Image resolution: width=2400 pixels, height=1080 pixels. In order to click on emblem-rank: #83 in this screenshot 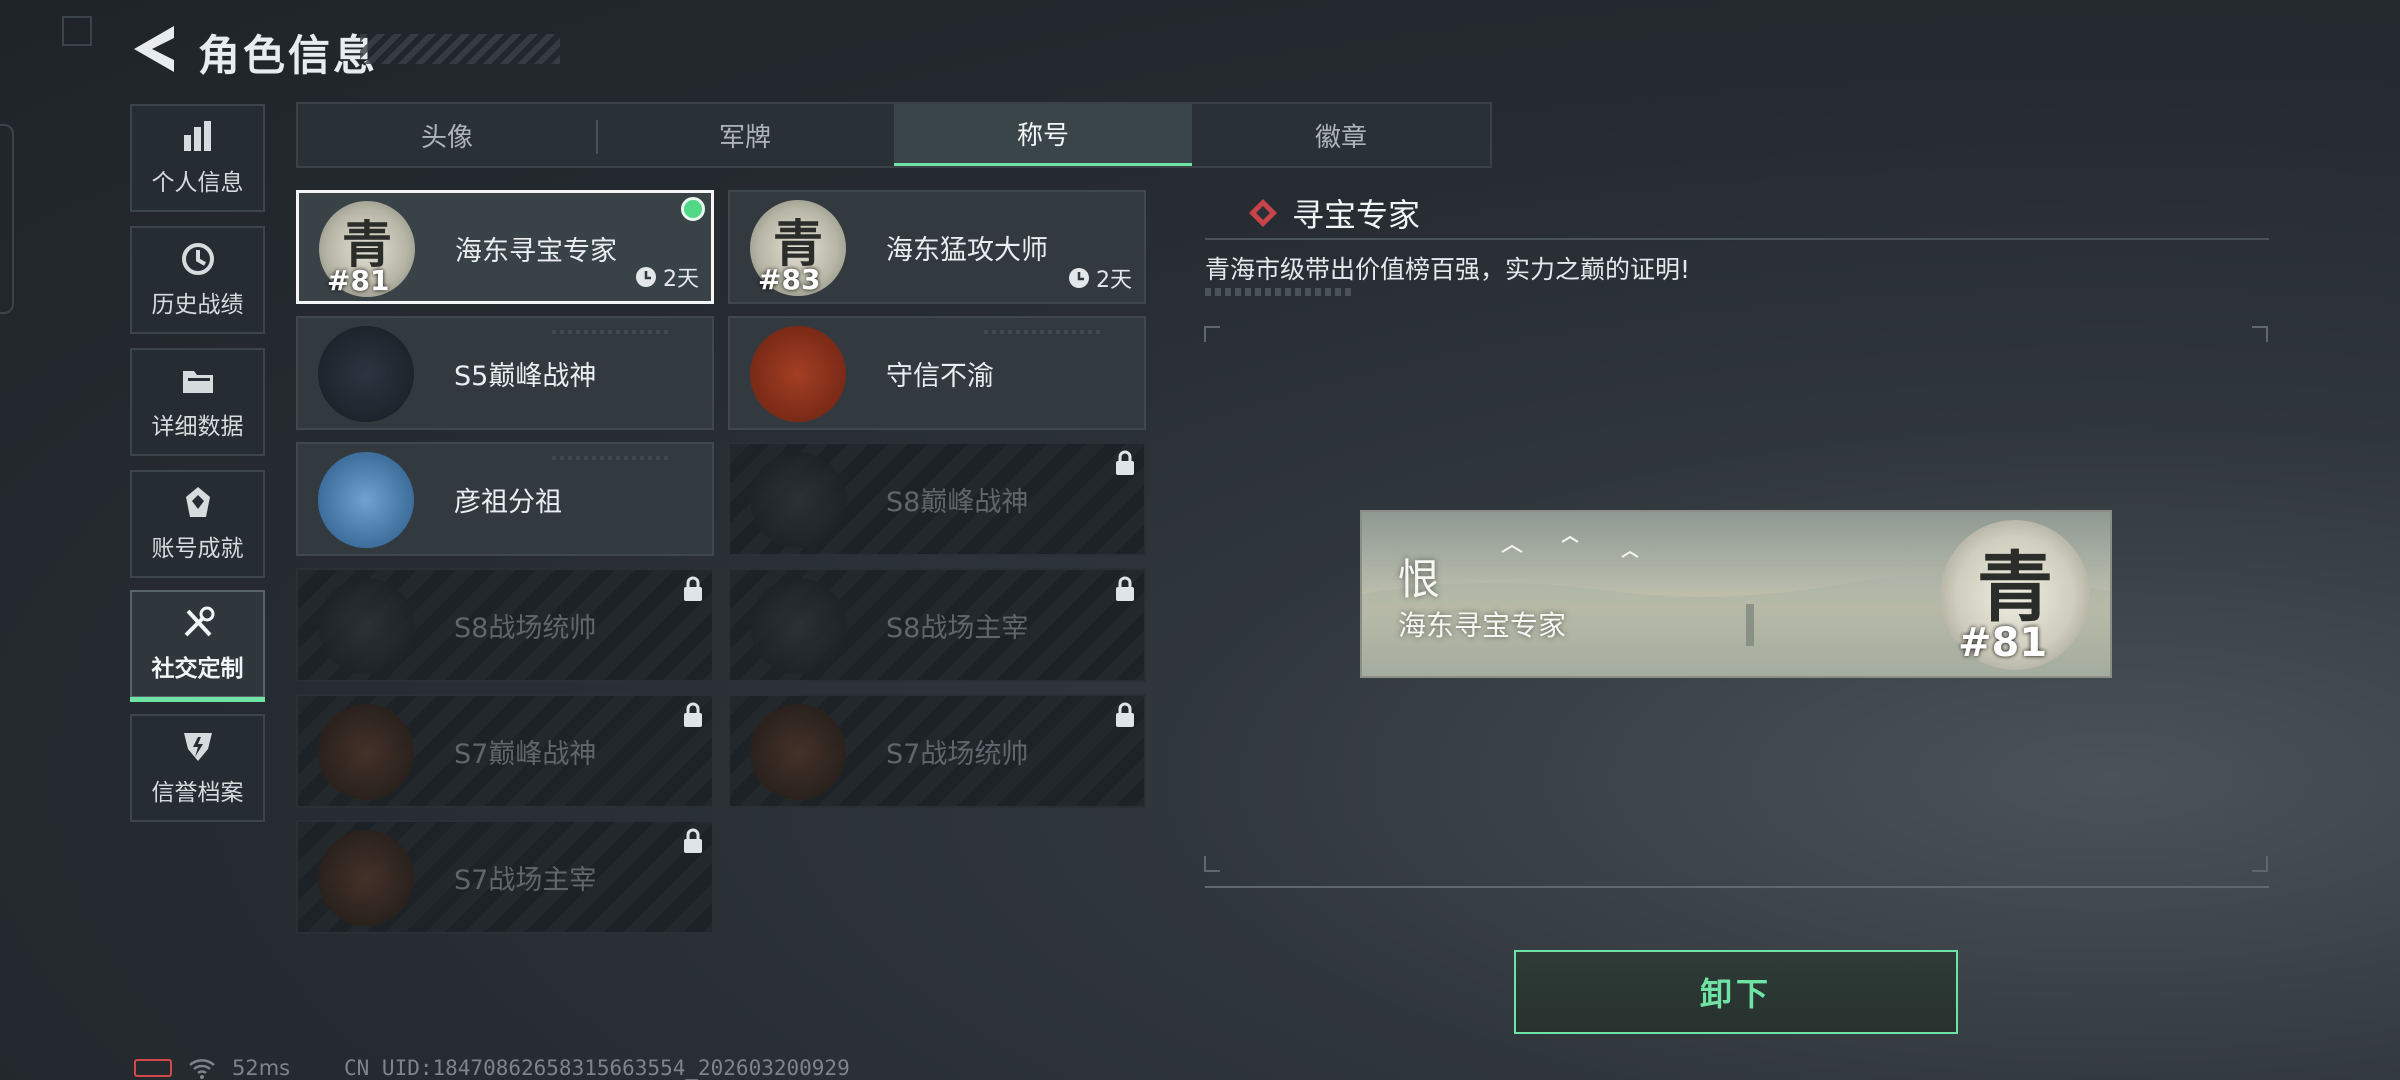, I will do `click(789, 279)`.